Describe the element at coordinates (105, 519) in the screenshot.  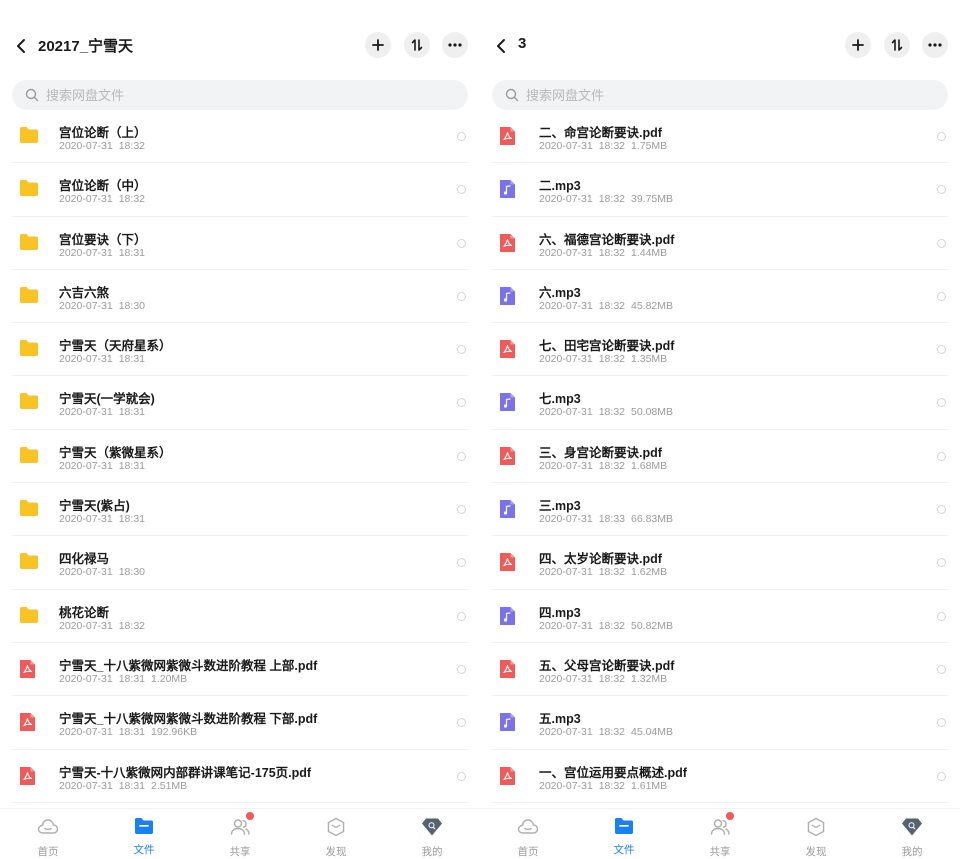
I see `file-meta: 2020-07-31 18:31` at that location.